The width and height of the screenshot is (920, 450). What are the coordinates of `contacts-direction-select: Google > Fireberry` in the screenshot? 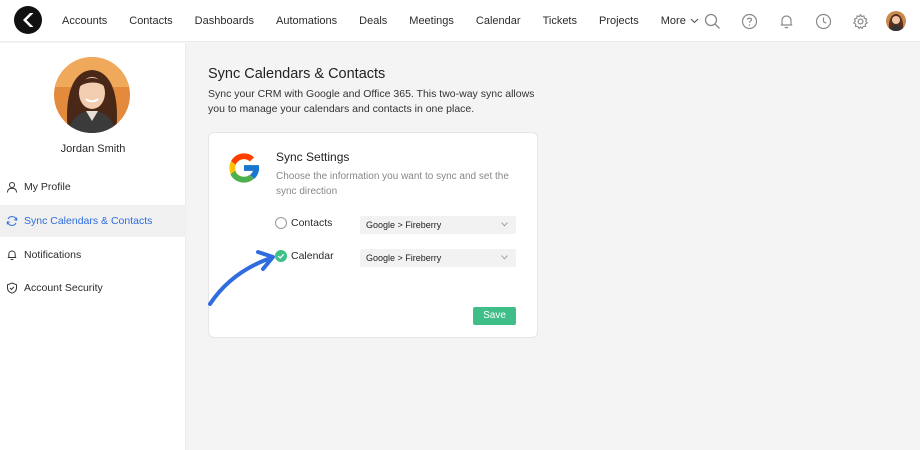 It's located at (438, 225).